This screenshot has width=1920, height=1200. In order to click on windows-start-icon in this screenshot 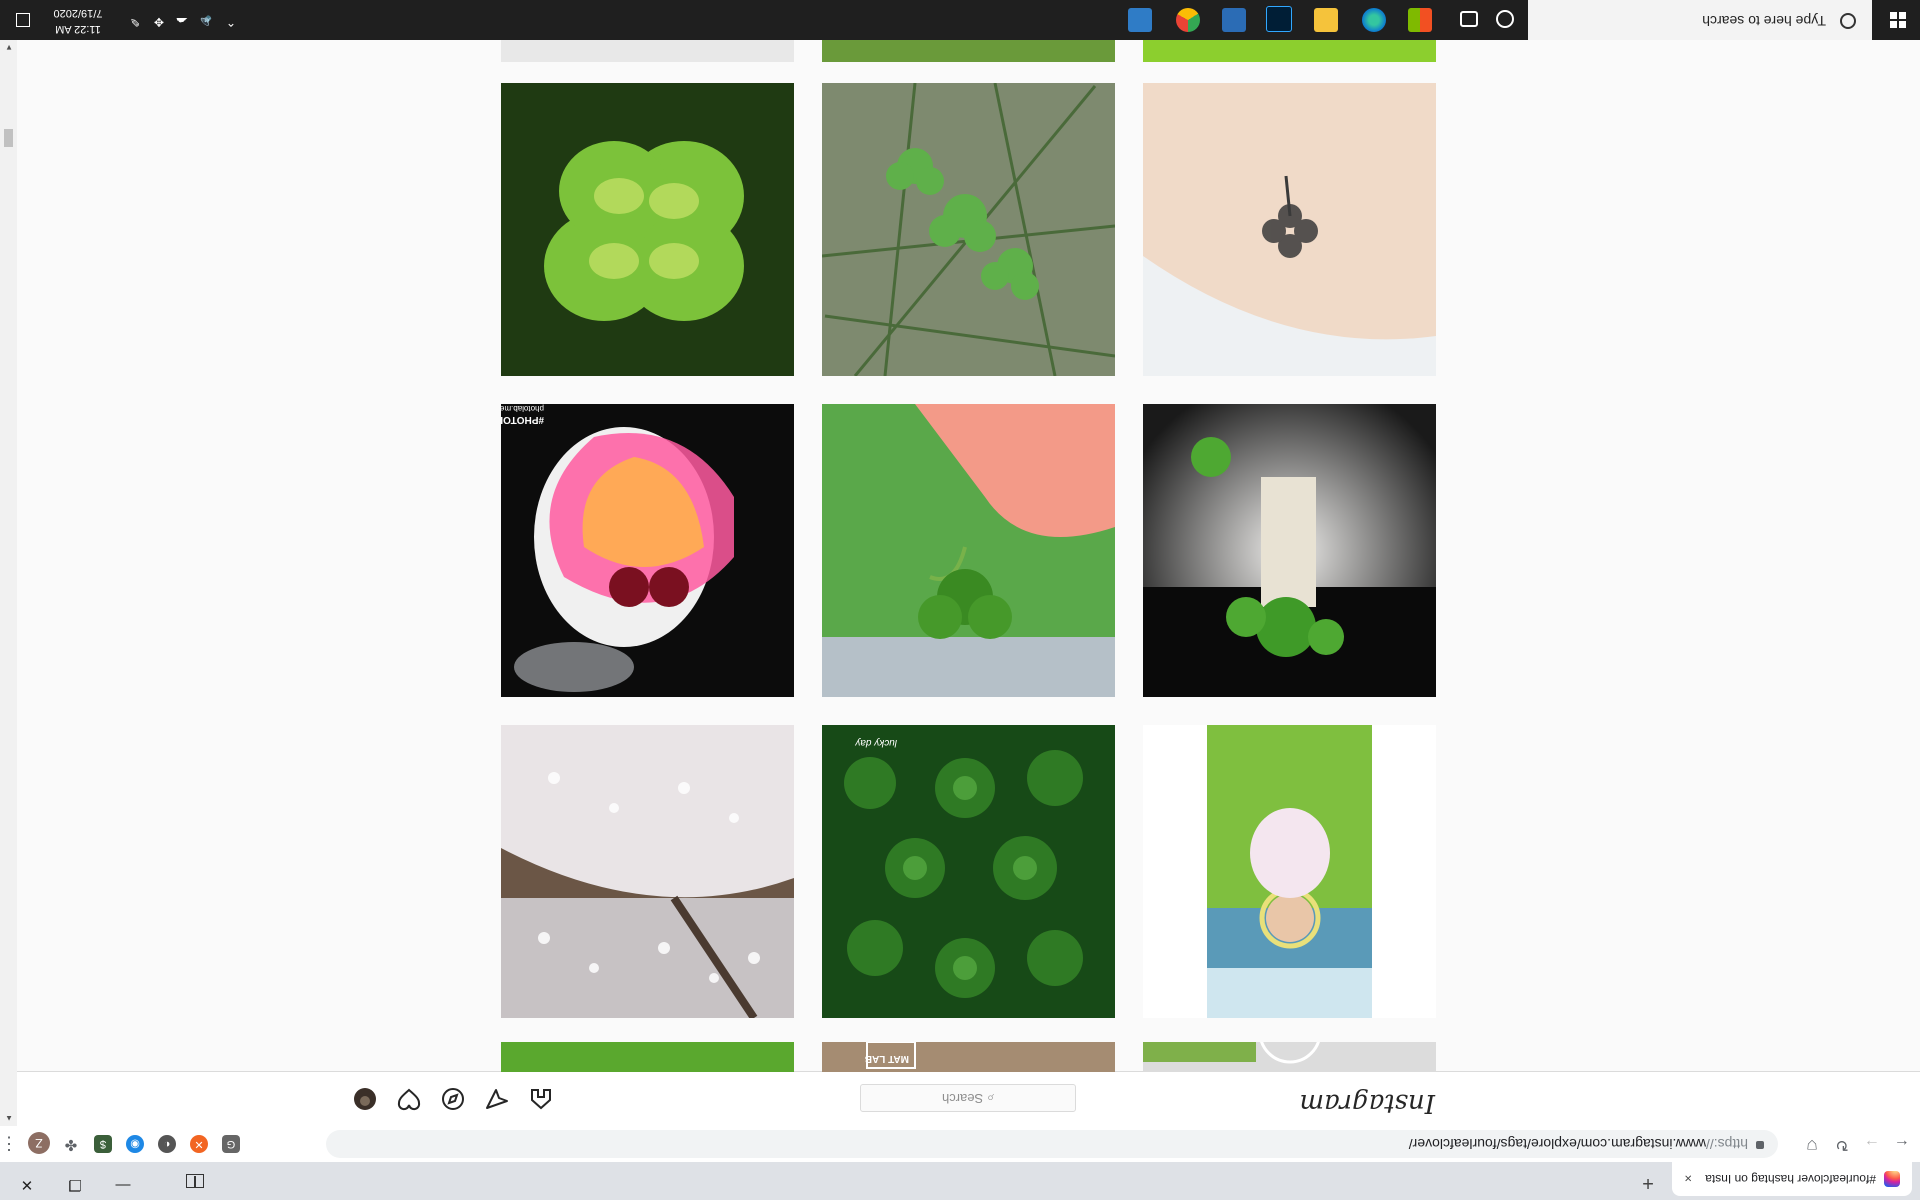, I will do `click(1898, 20)`.